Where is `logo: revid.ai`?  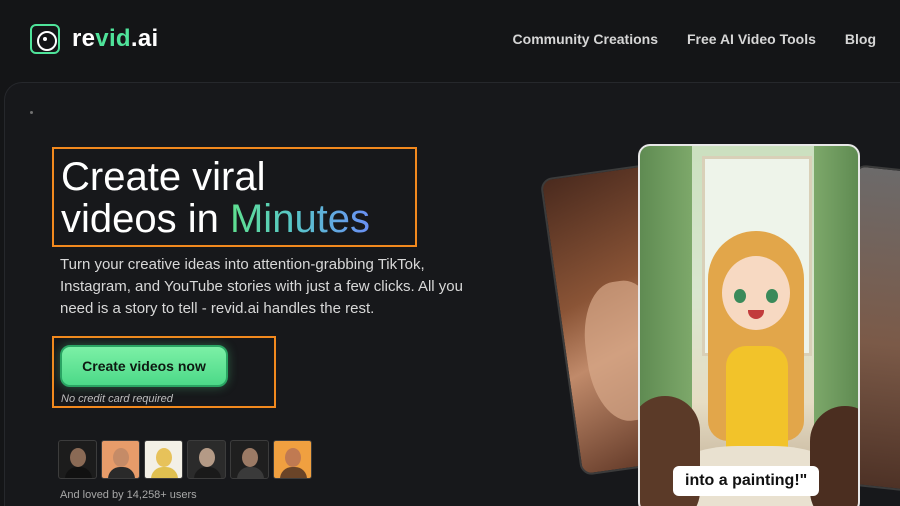 logo: revid.ai is located at coordinates (94, 39).